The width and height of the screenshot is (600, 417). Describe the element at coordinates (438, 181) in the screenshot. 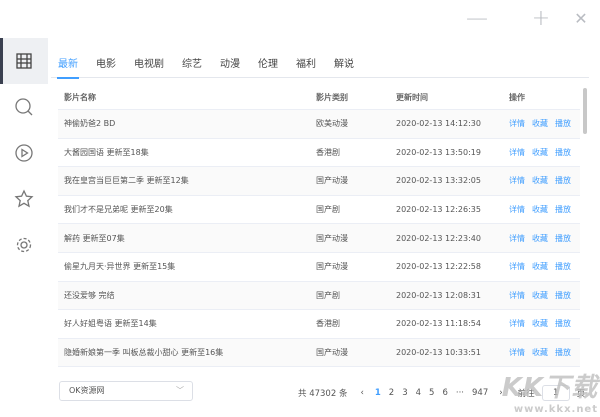

I see `update-time: 2020-02-13 13:32:05` at that location.